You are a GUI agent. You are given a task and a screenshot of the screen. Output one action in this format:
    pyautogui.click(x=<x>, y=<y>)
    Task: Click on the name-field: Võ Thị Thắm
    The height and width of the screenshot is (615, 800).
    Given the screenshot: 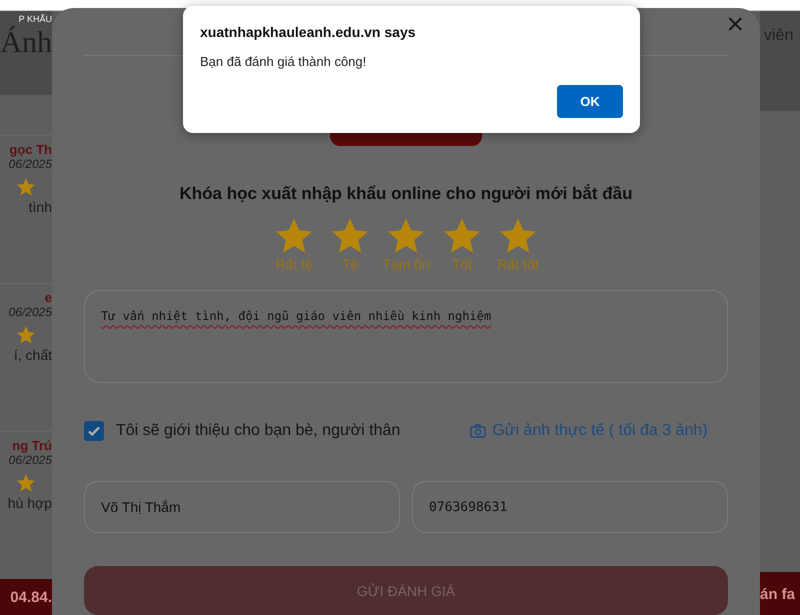 What is the action you would take?
    pyautogui.click(x=242, y=507)
    